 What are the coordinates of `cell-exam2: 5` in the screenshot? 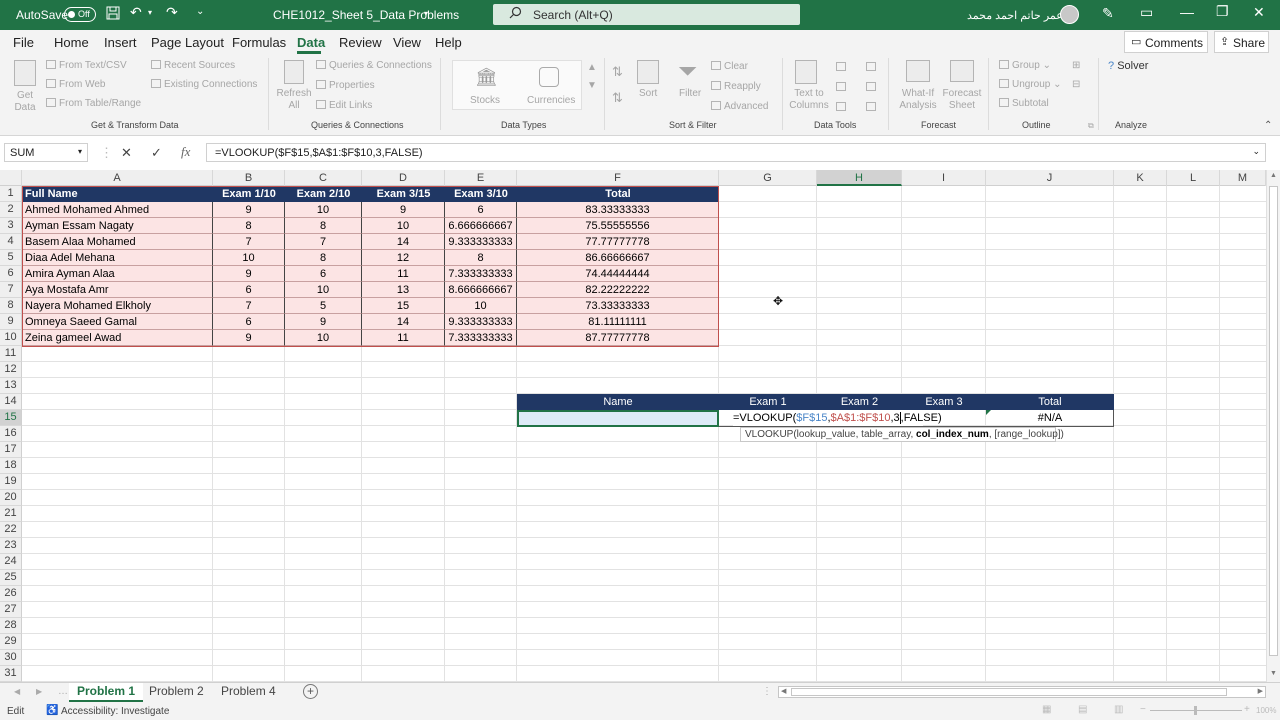 It's located at (323, 306).